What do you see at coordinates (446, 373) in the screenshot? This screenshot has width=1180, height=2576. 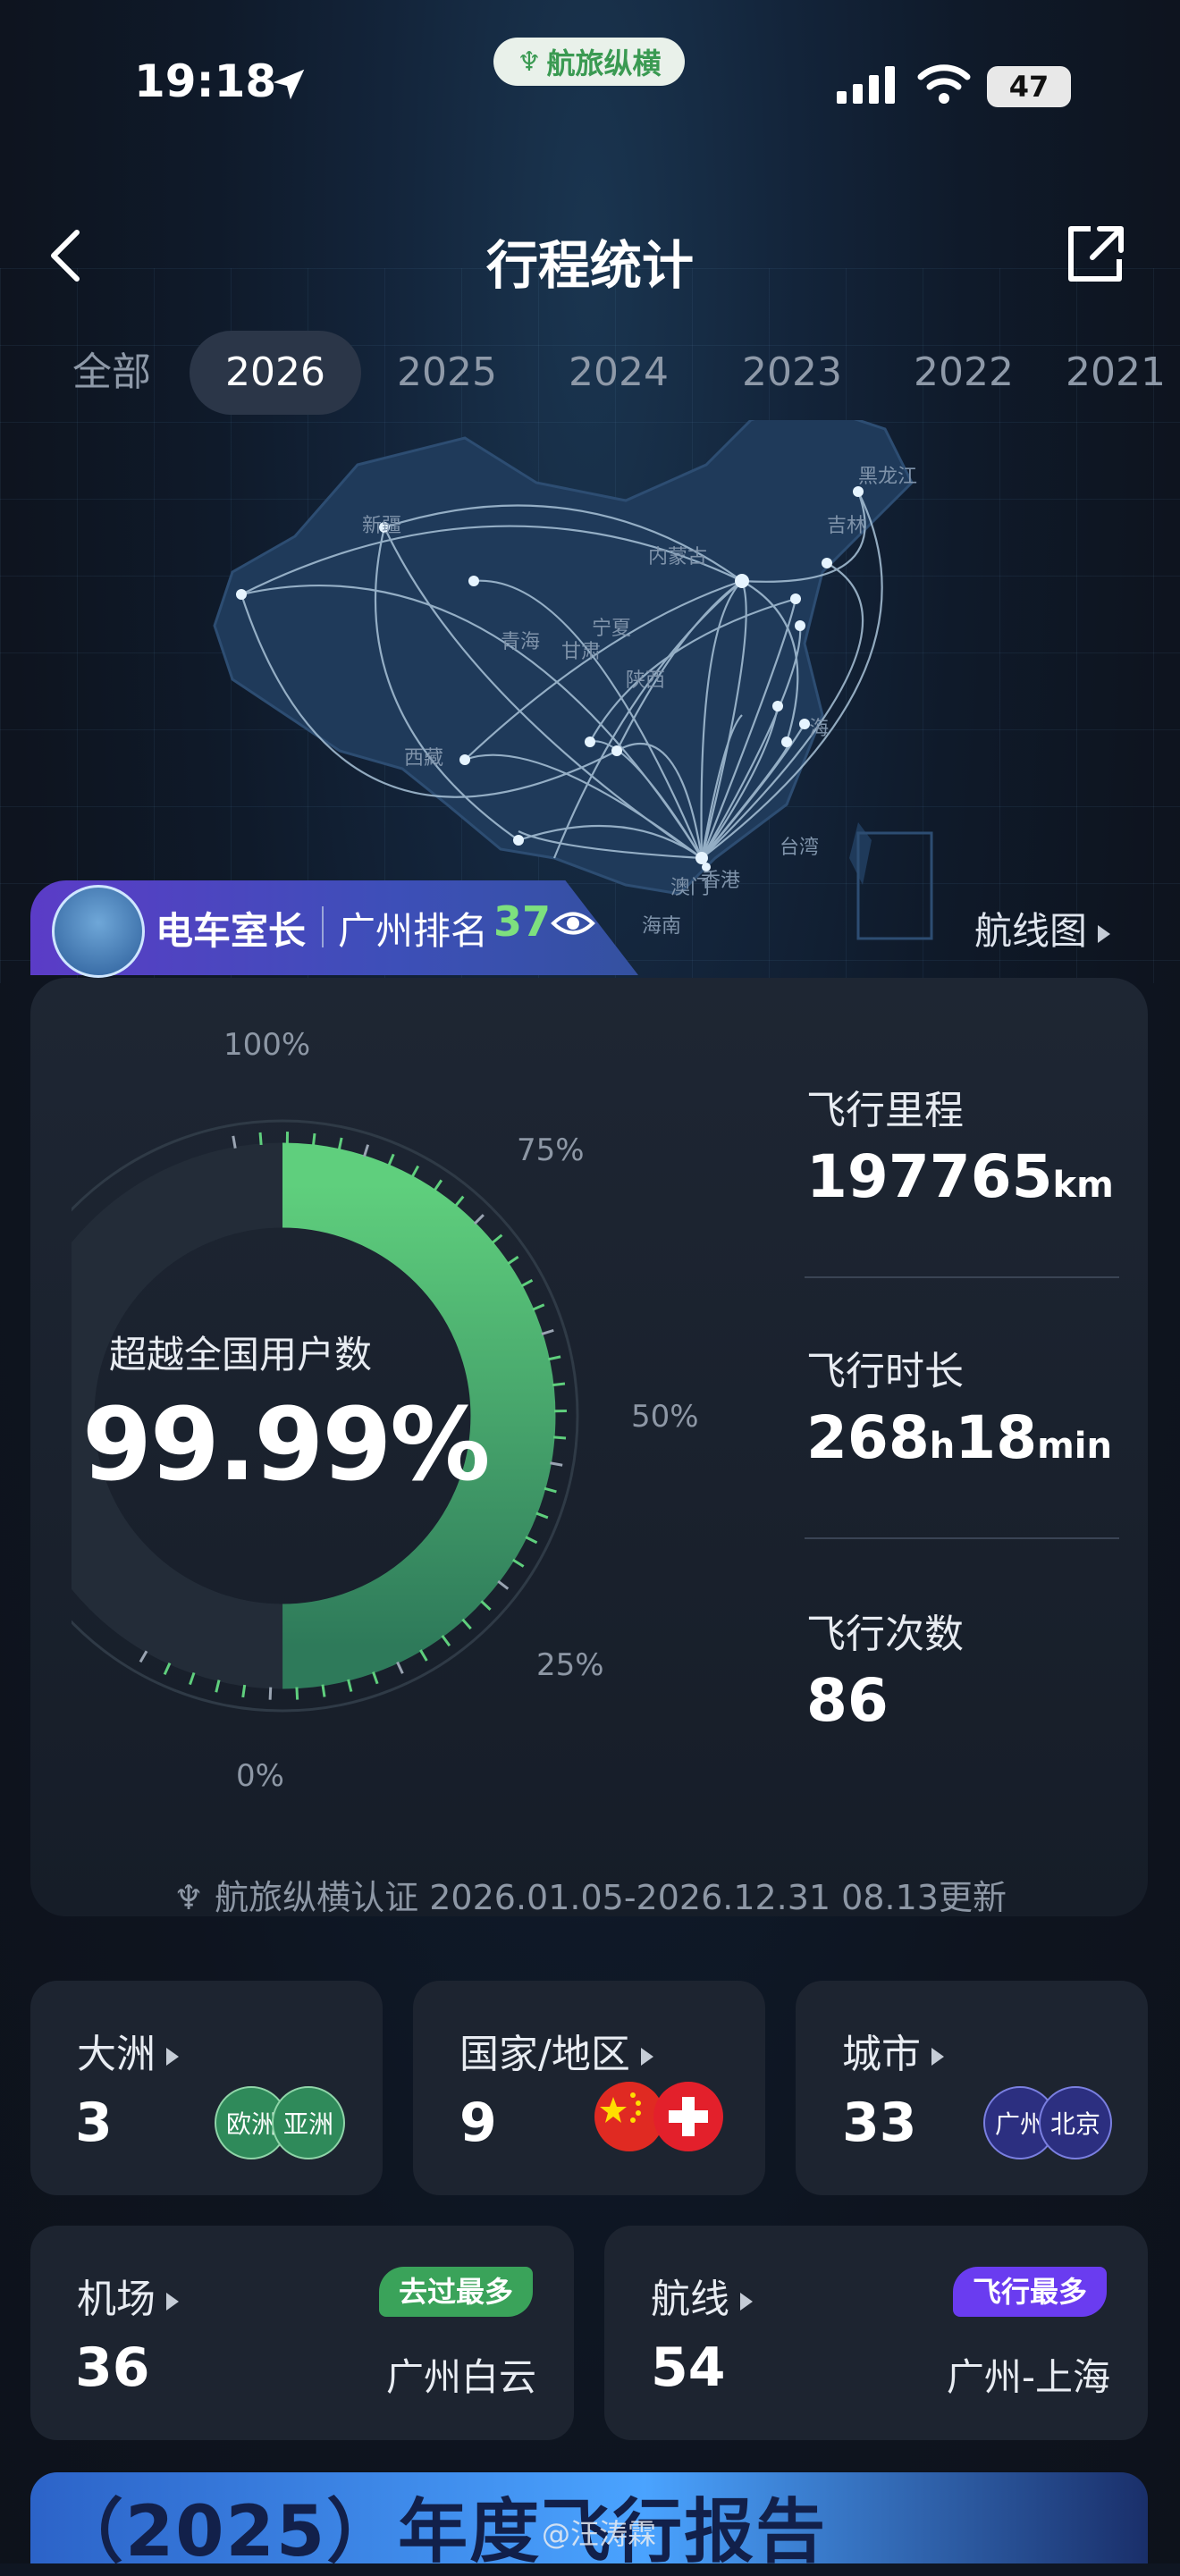 I see `tab-2025: 2025` at bounding box center [446, 373].